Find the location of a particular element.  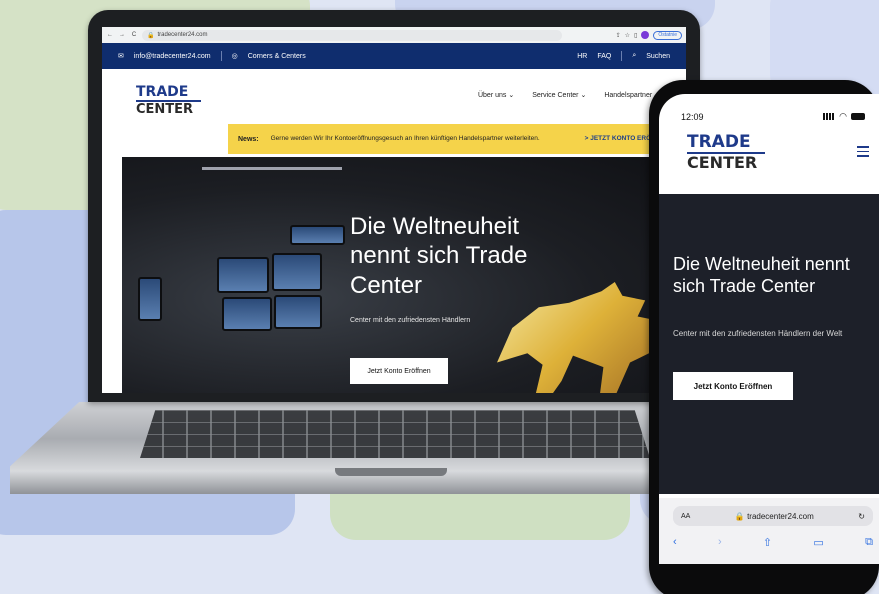

news-label: News: is located at coordinates (248, 139).